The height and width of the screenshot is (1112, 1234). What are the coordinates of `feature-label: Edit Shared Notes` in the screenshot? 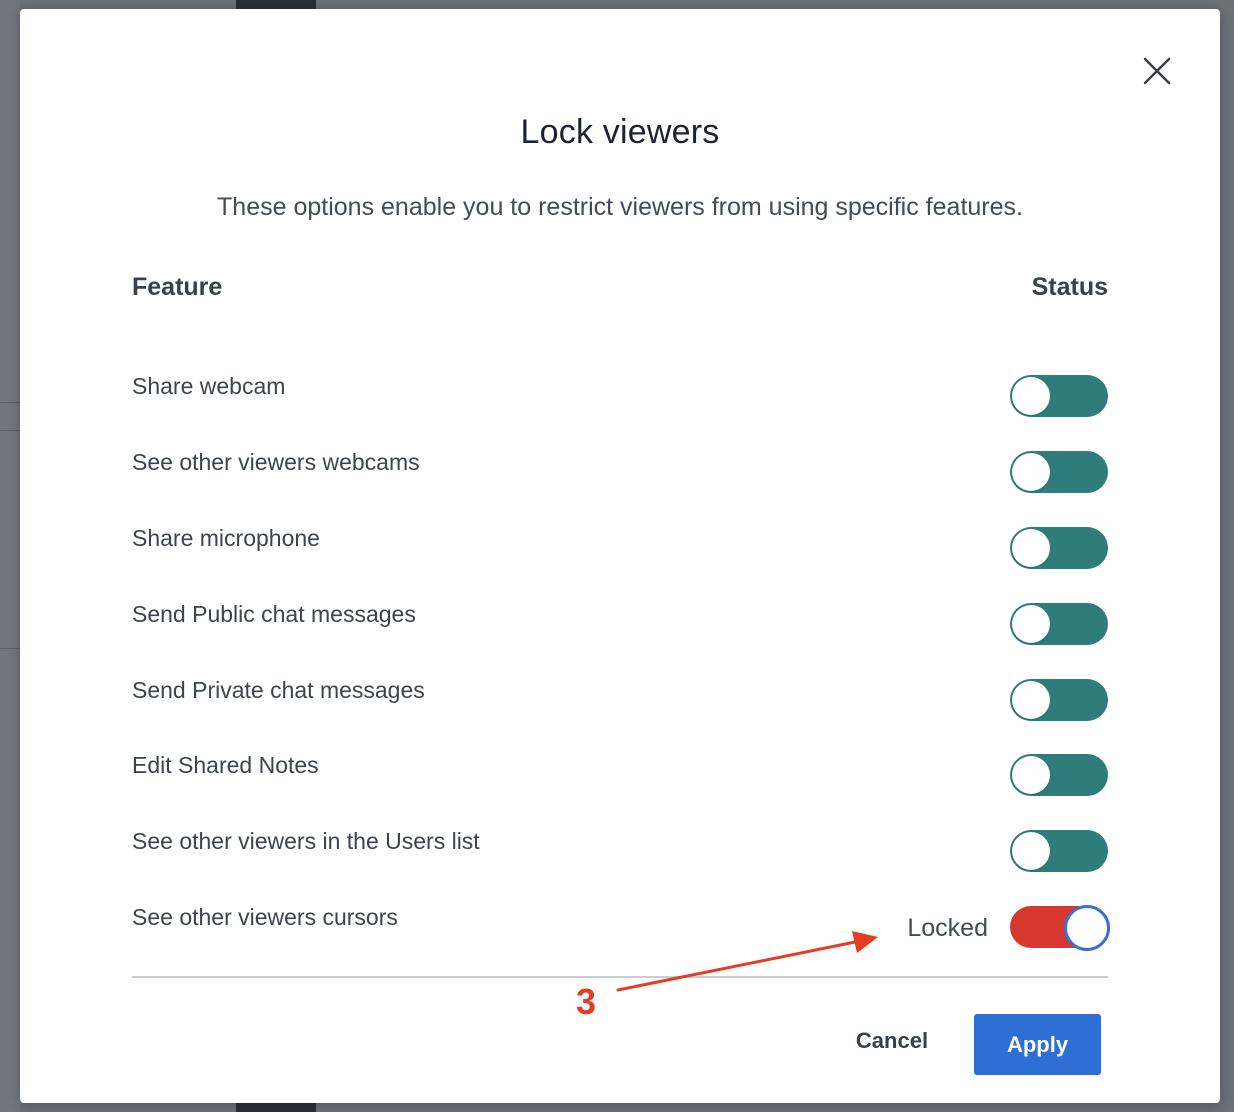 It's located at (225, 765).